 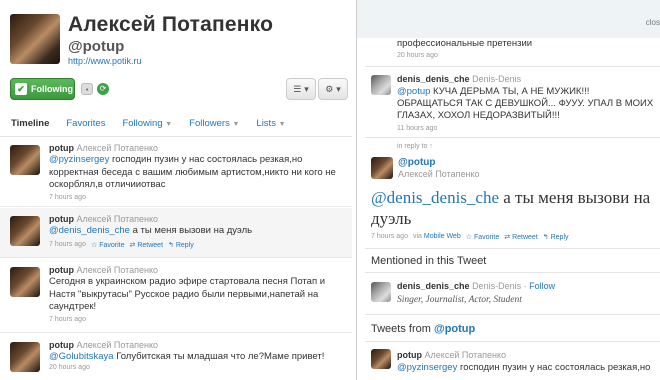 What do you see at coordinates (542, 286) in the screenshot?
I see `follow-link: Follow` at bounding box center [542, 286].